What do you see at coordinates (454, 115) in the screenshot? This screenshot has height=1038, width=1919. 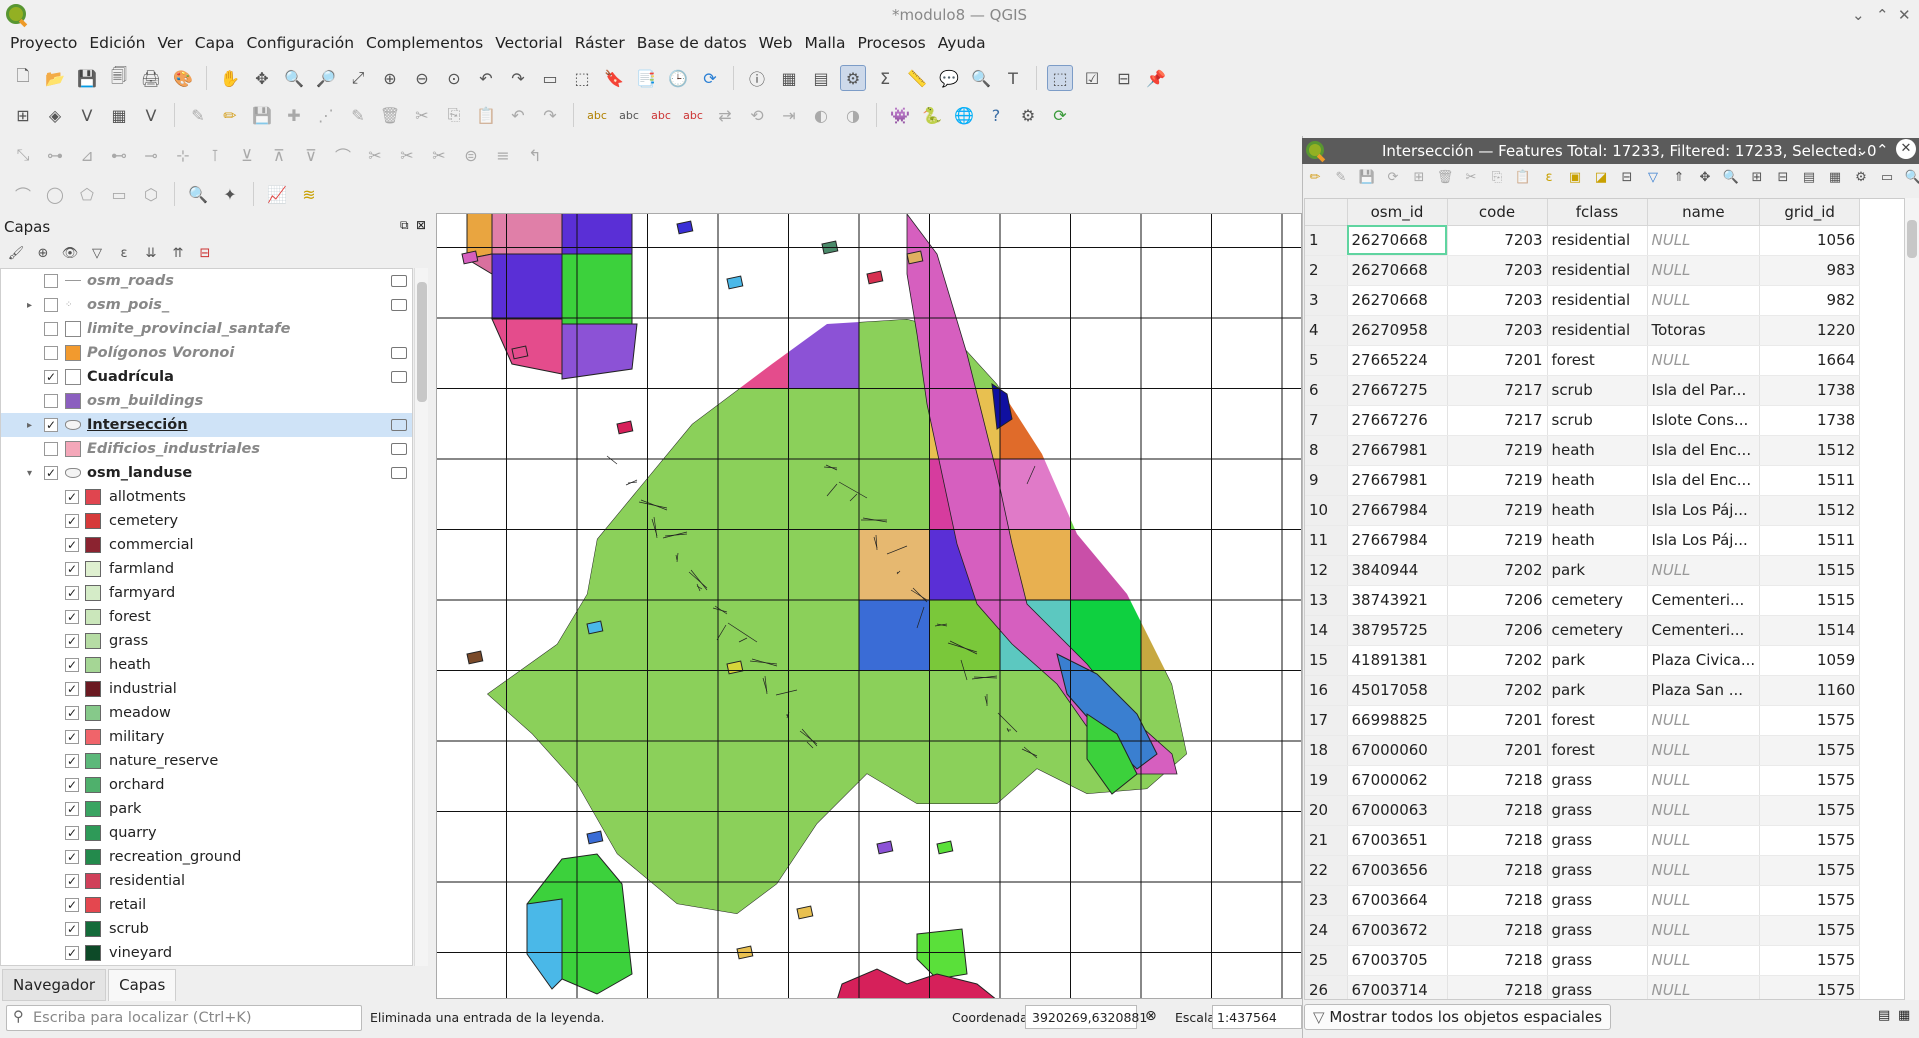 I see `copy-icon: ⎘` at bounding box center [454, 115].